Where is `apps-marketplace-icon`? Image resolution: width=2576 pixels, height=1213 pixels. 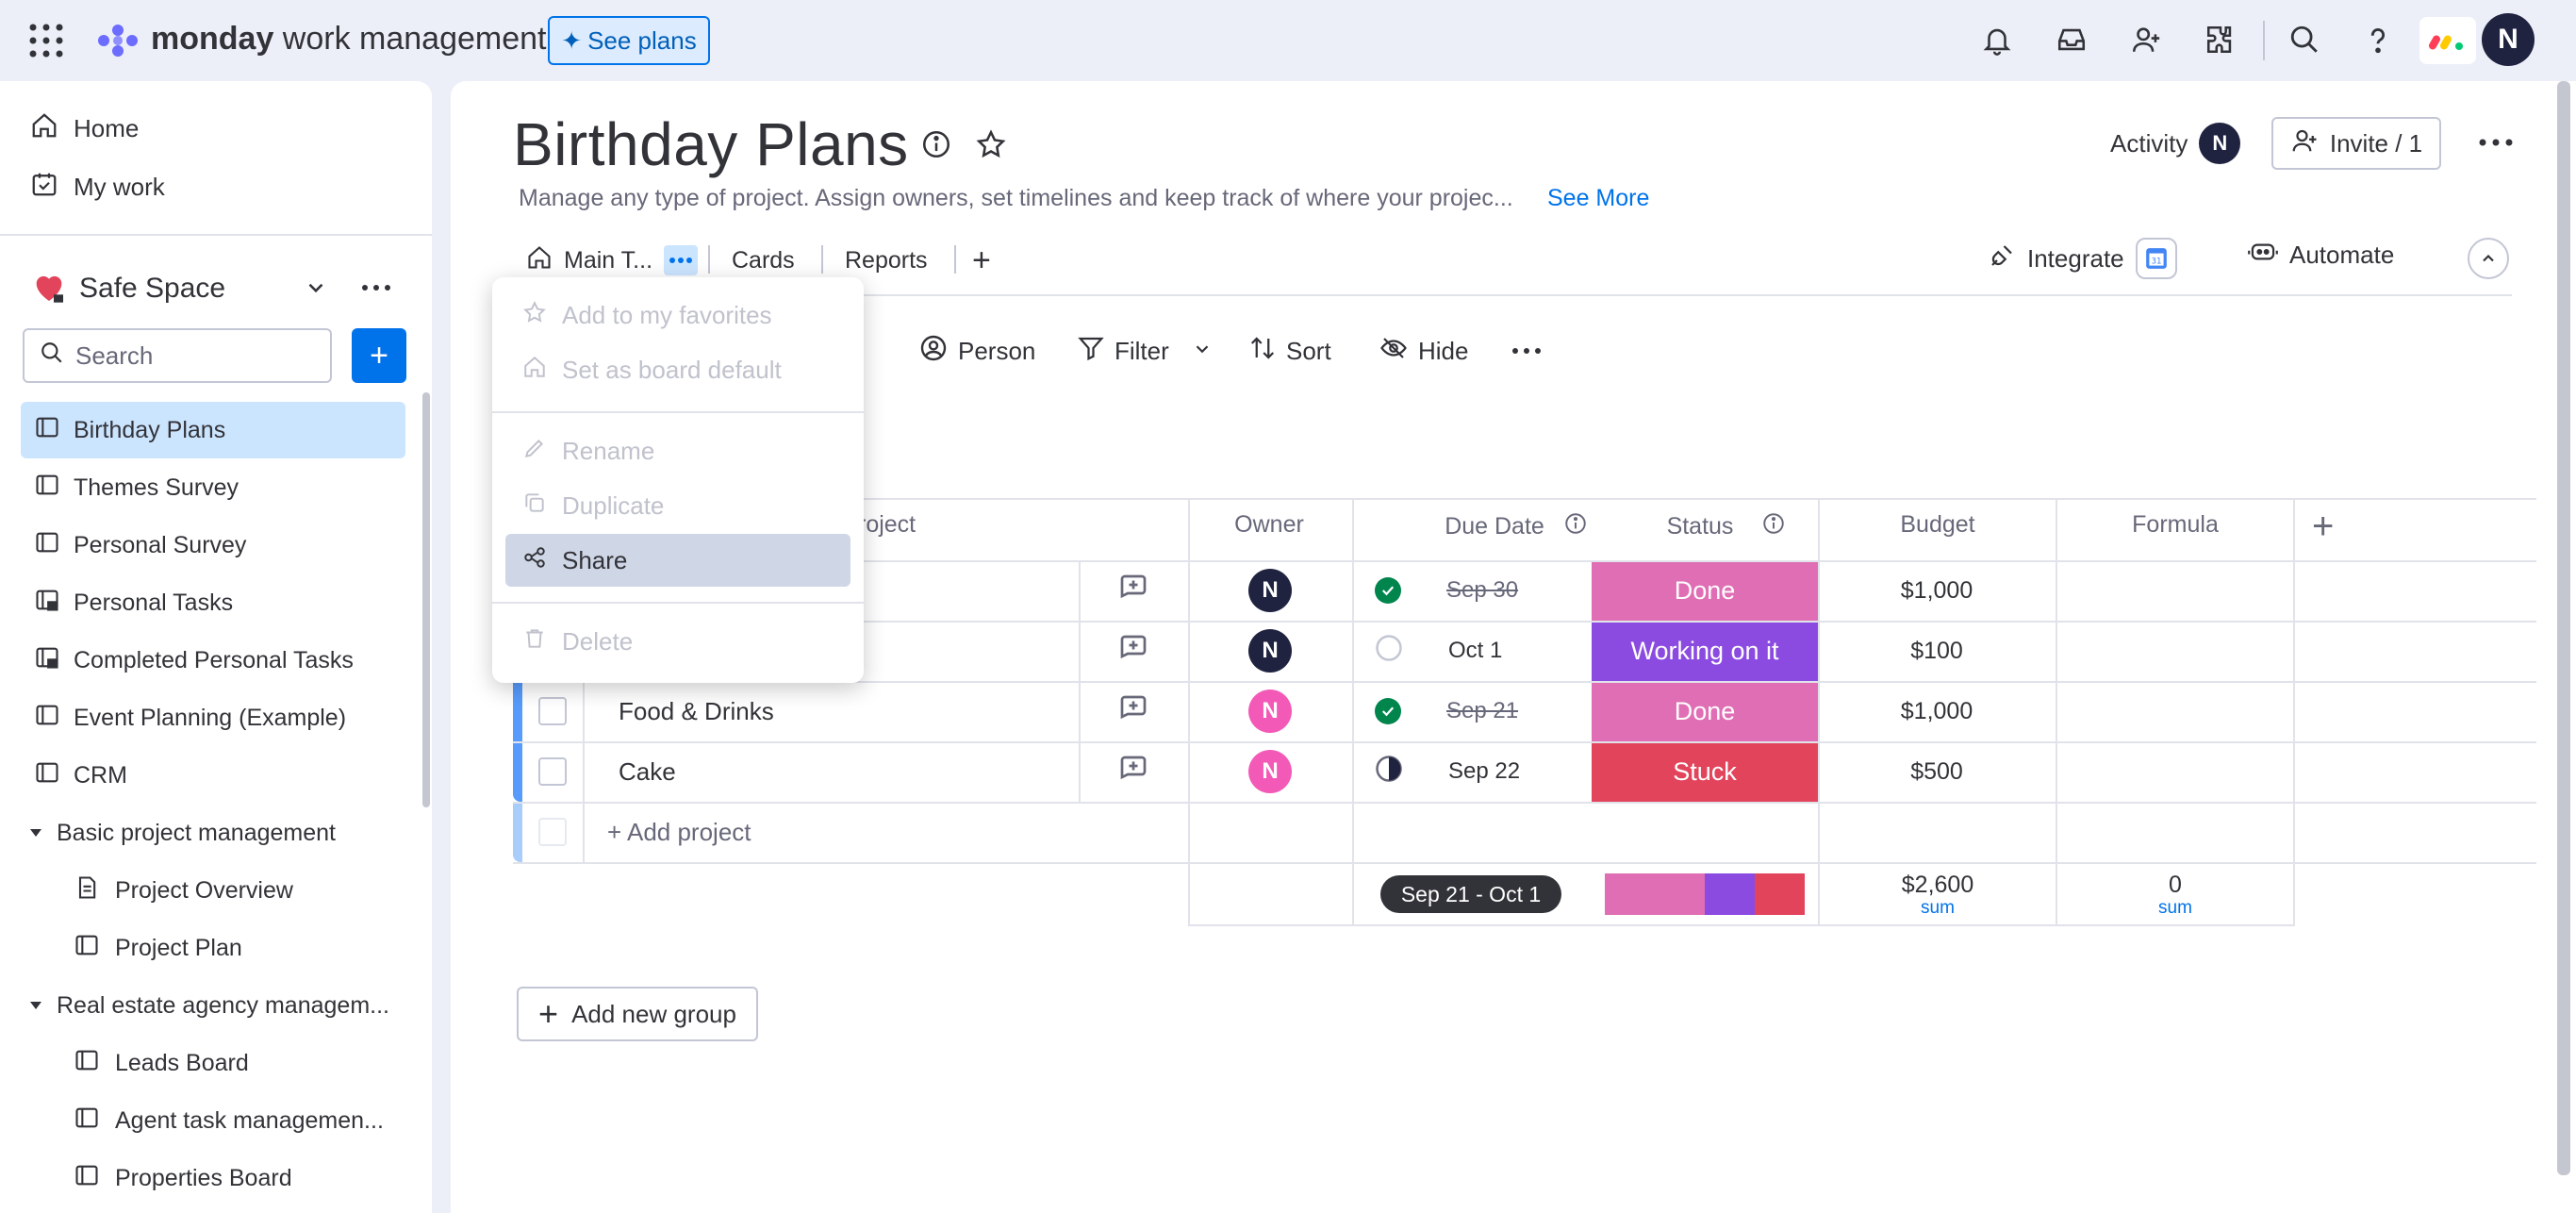 apps-marketplace-icon is located at coordinates (2220, 39).